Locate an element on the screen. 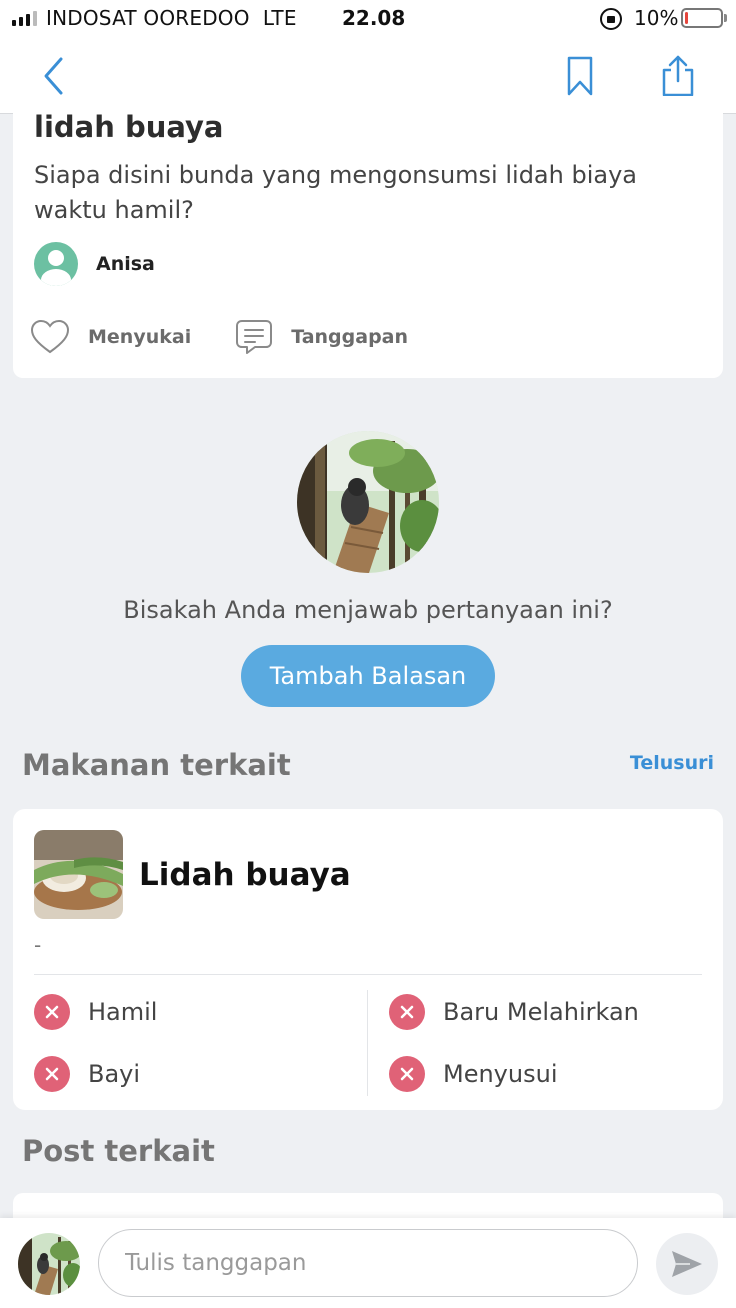 This screenshot has height=1308, width=736. status-postpartum: Baru Melahirkan is located at coordinates (514, 1012).